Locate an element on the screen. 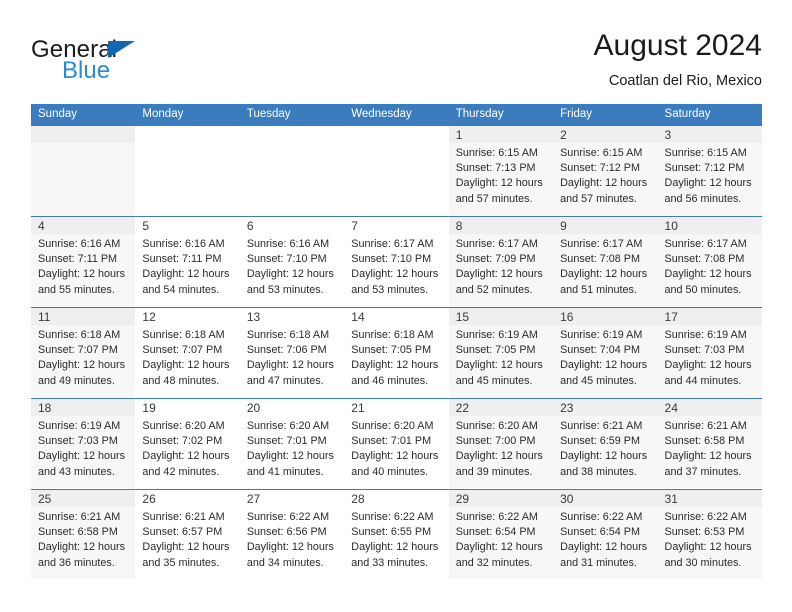  daylight-line-2: and 35 minutes. is located at coordinates (181, 562).